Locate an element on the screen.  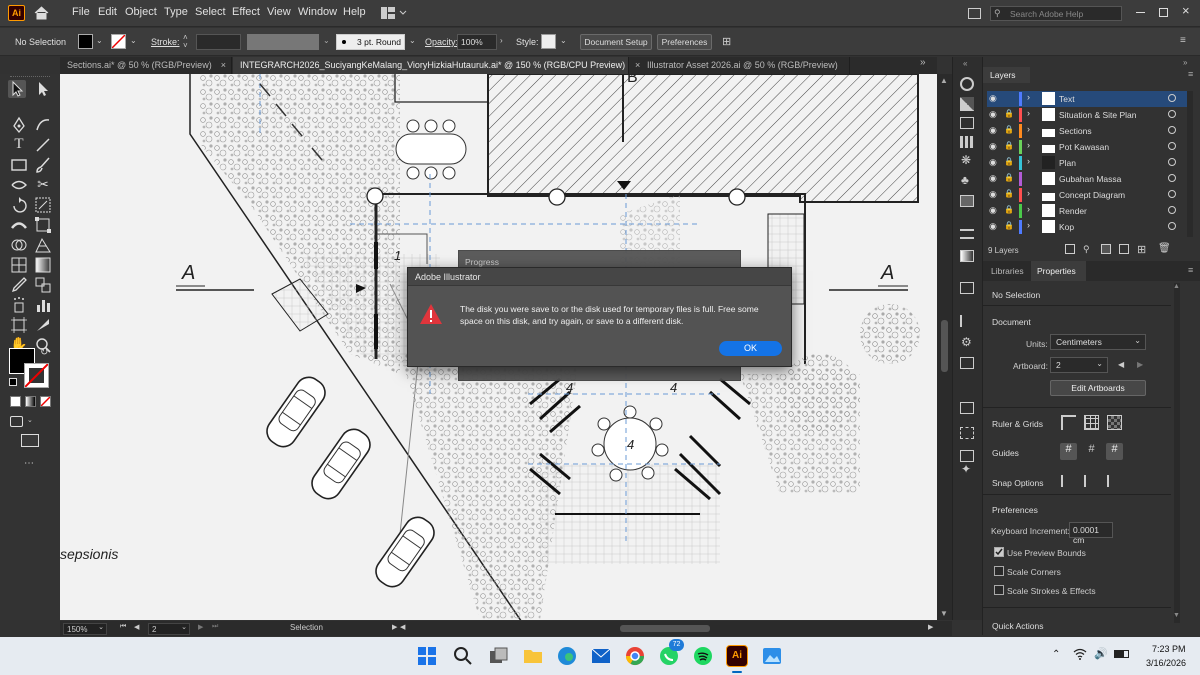
width-tool-icon is located at coordinates (19, 225).